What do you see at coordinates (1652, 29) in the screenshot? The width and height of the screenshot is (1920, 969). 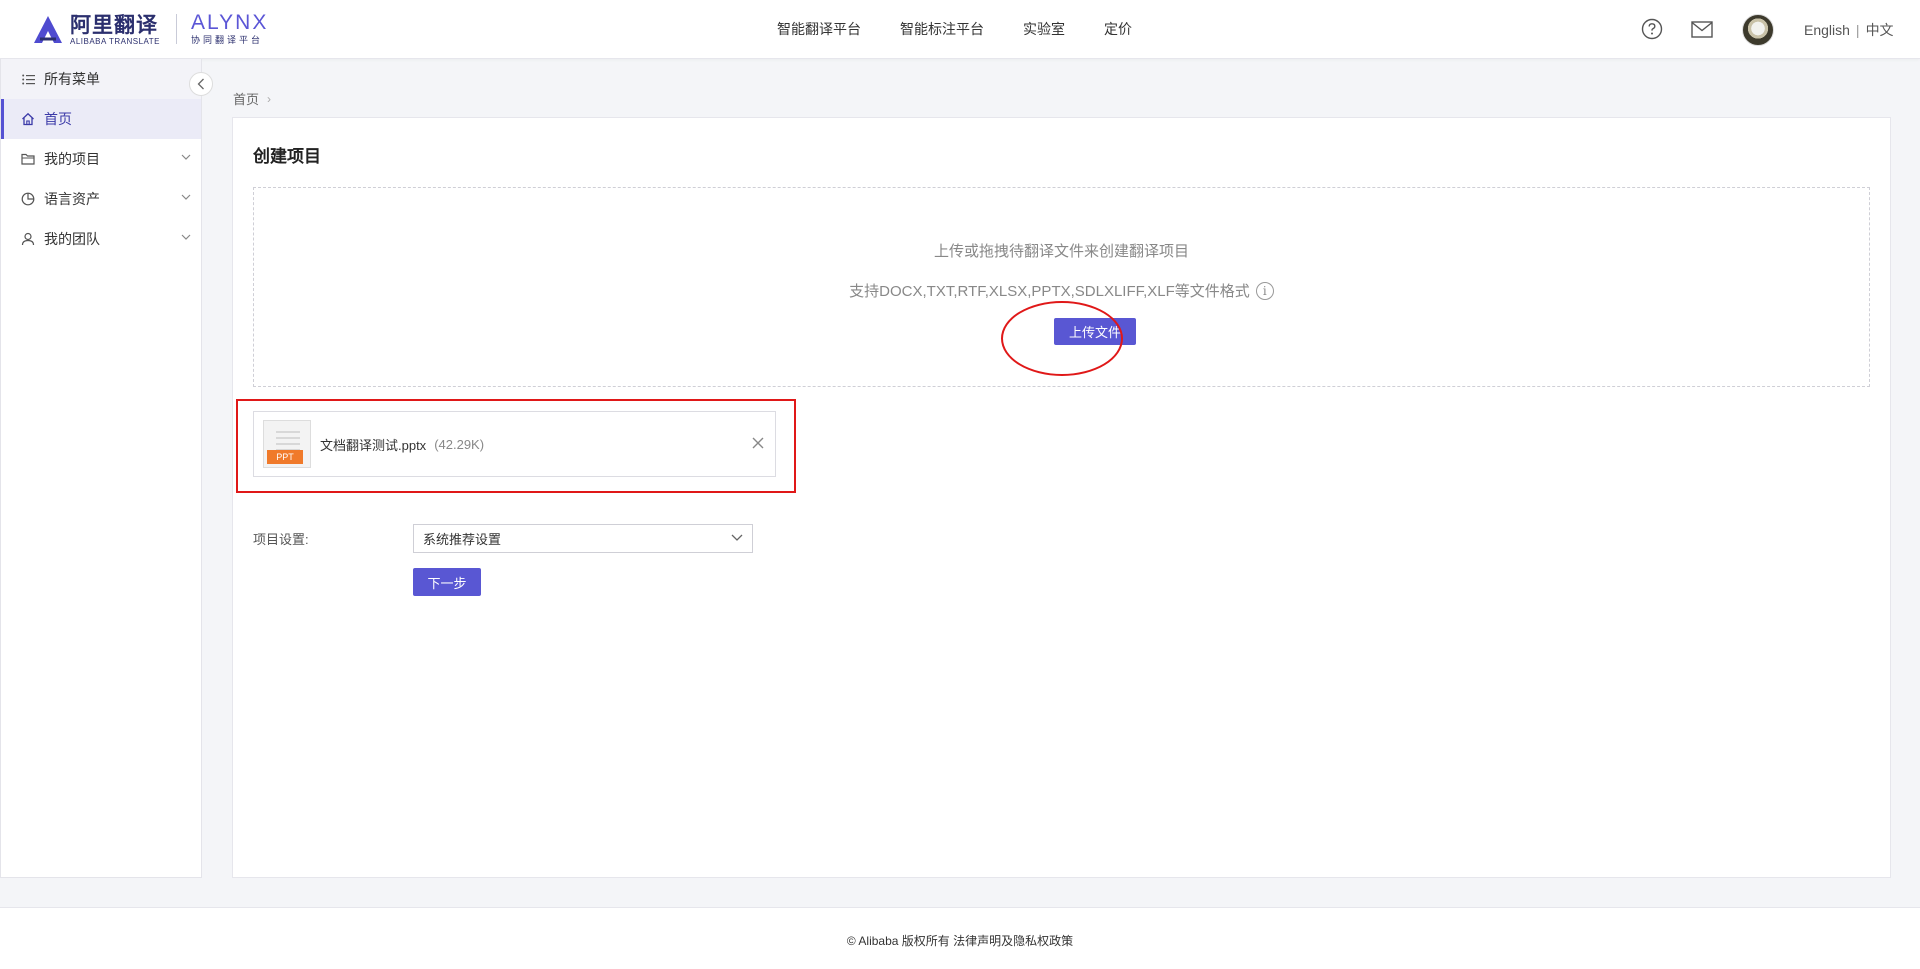 I see `help-icon` at bounding box center [1652, 29].